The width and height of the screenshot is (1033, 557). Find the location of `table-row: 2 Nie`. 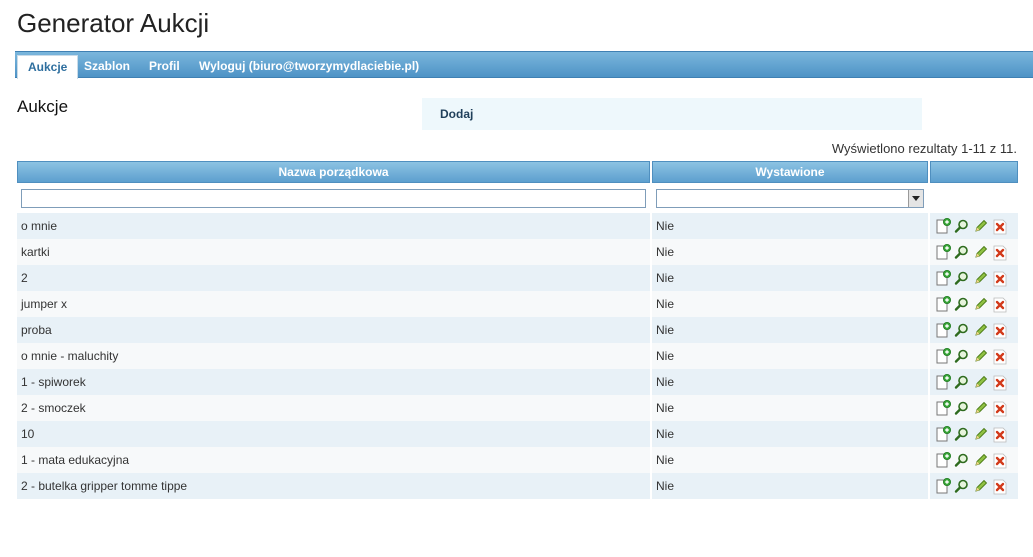

table-row: 2 Nie is located at coordinates (517, 278).